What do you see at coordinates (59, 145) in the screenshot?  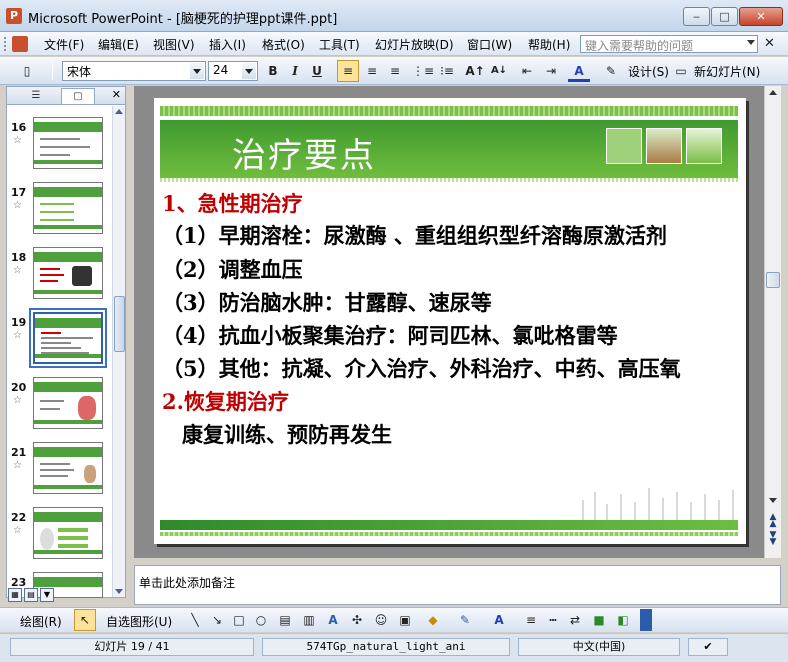 I see `slide-thumbnail: 16 ☆` at bounding box center [59, 145].